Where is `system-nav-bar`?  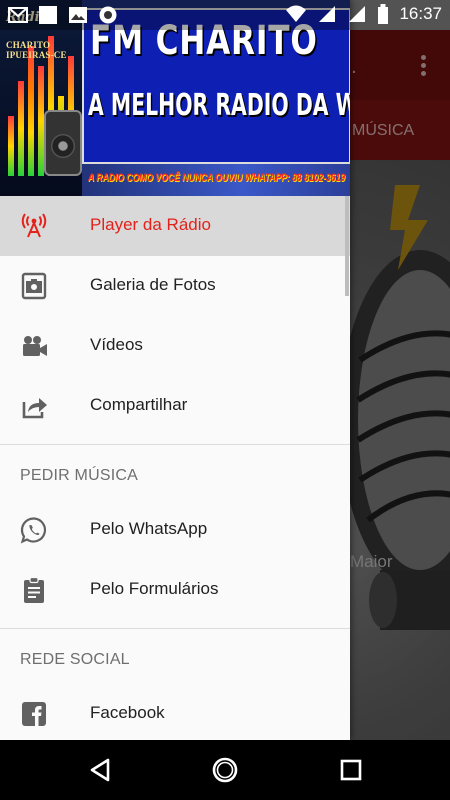
system-nav-bar is located at coordinates (225, 770).